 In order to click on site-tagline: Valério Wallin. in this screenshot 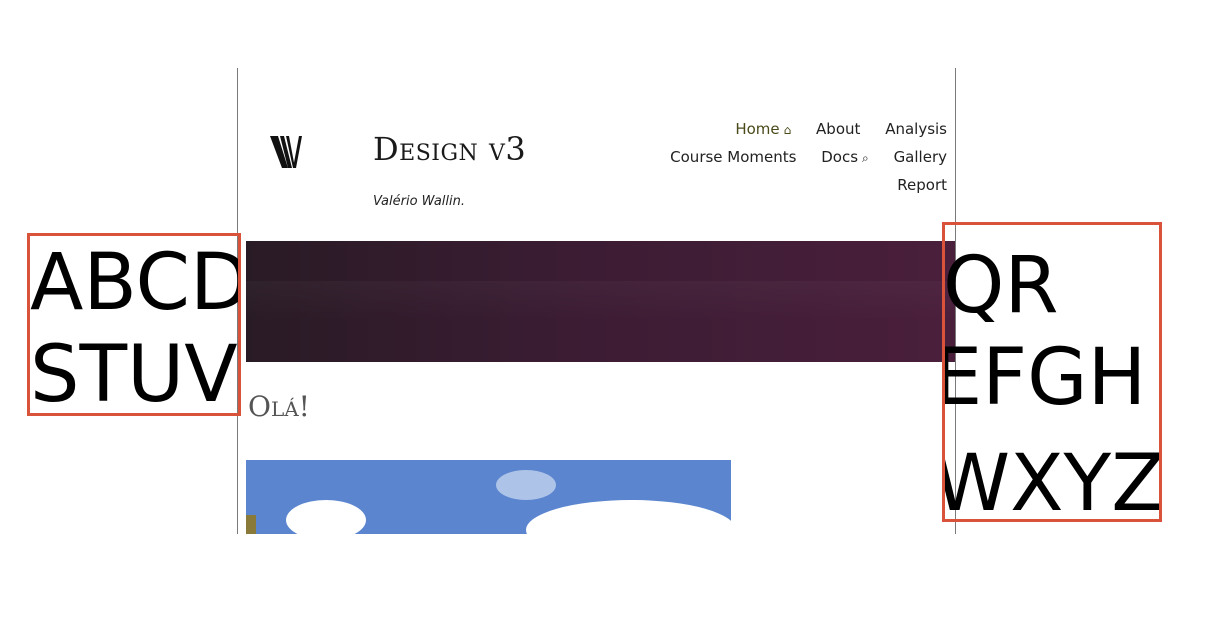, I will do `click(419, 201)`.